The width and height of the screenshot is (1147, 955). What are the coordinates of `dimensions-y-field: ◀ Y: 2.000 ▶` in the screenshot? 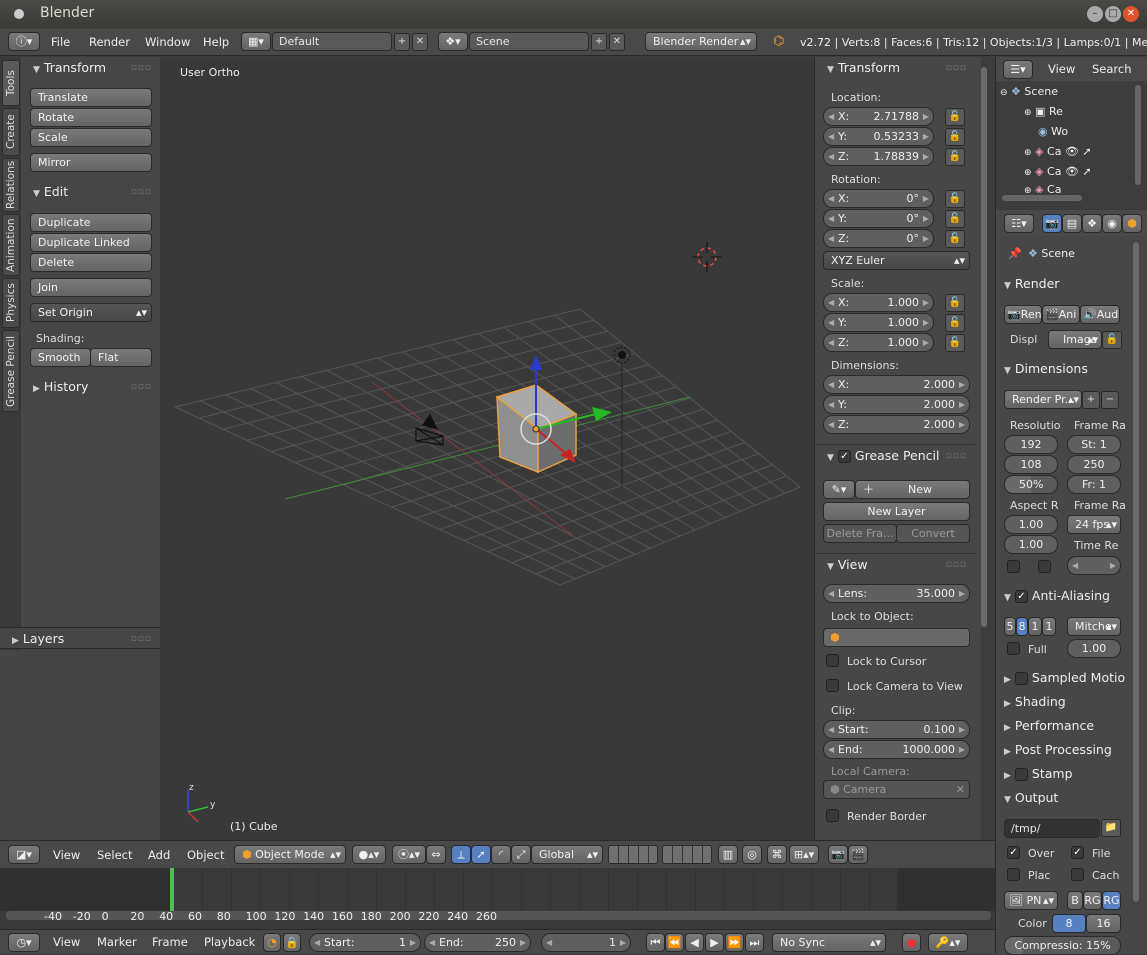 It's located at (896, 404).